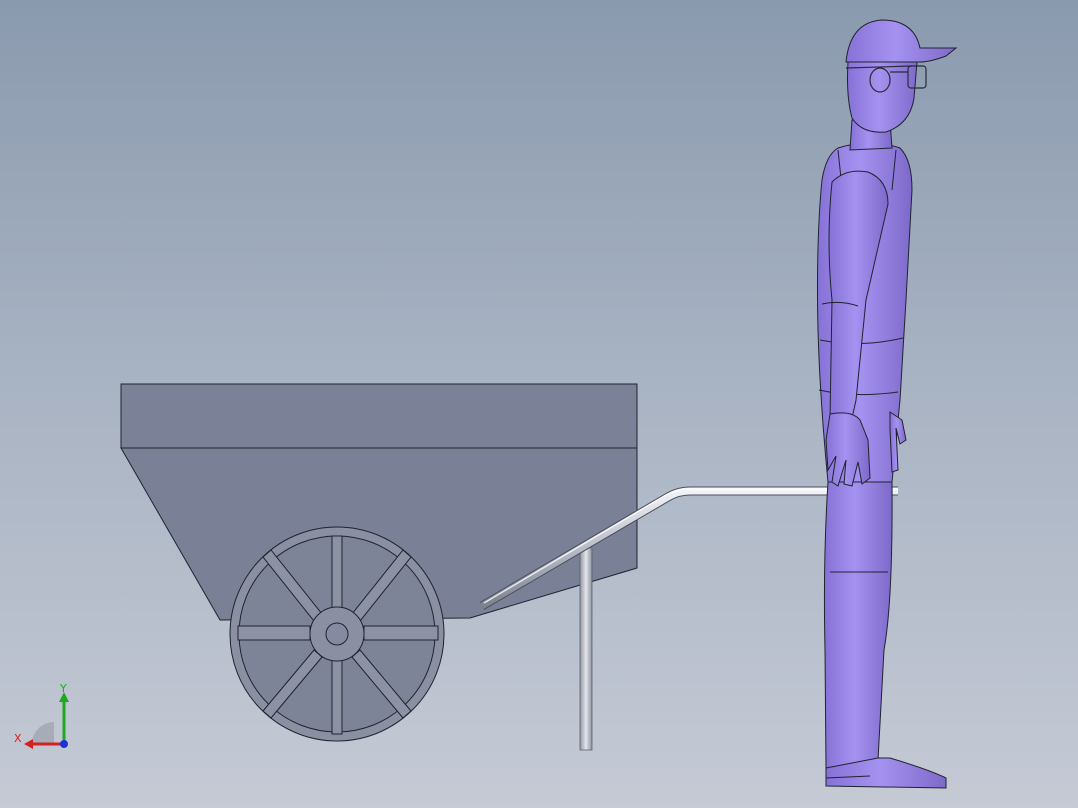  Describe the element at coordinates (43, 733) in the screenshot. I see `triad-plane-indicator` at that location.